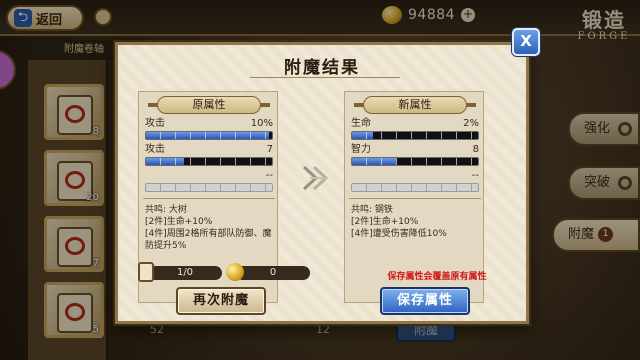 This screenshot has width=640, height=360. What do you see at coordinates (471, 123) in the screenshot?
I see `stat-value: 2%` at bounding box center [471, 123].